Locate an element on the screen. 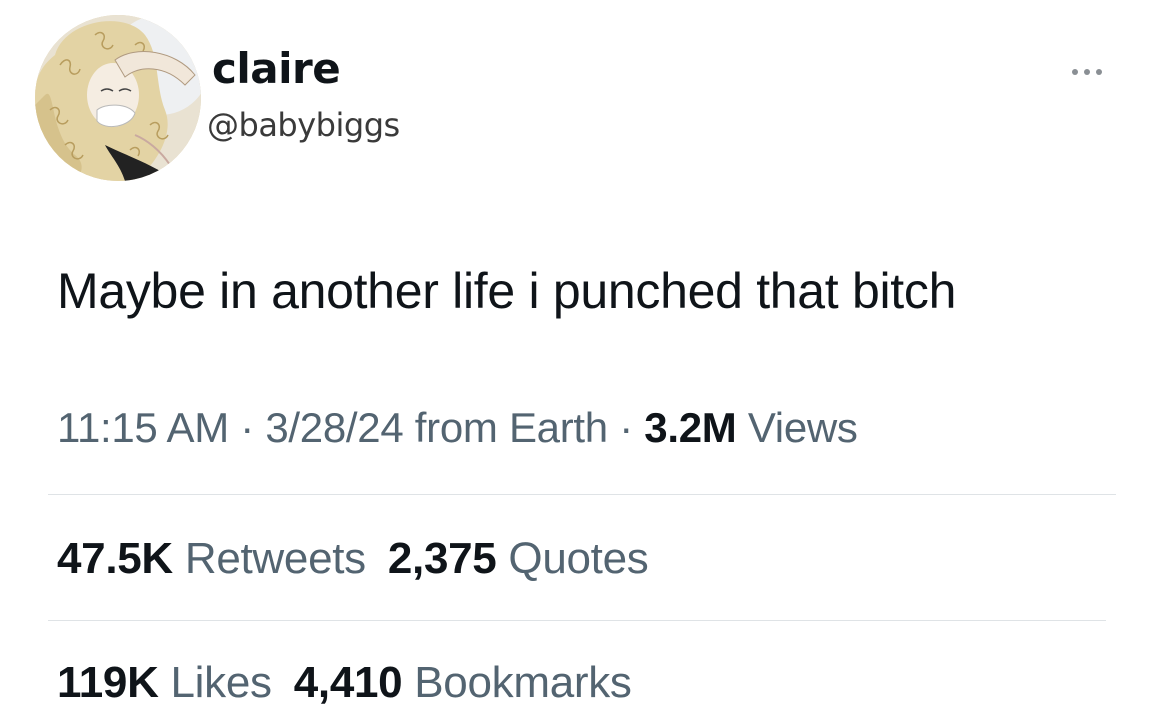  retweets-count: 47.5K is located at coordinates (115, 558).